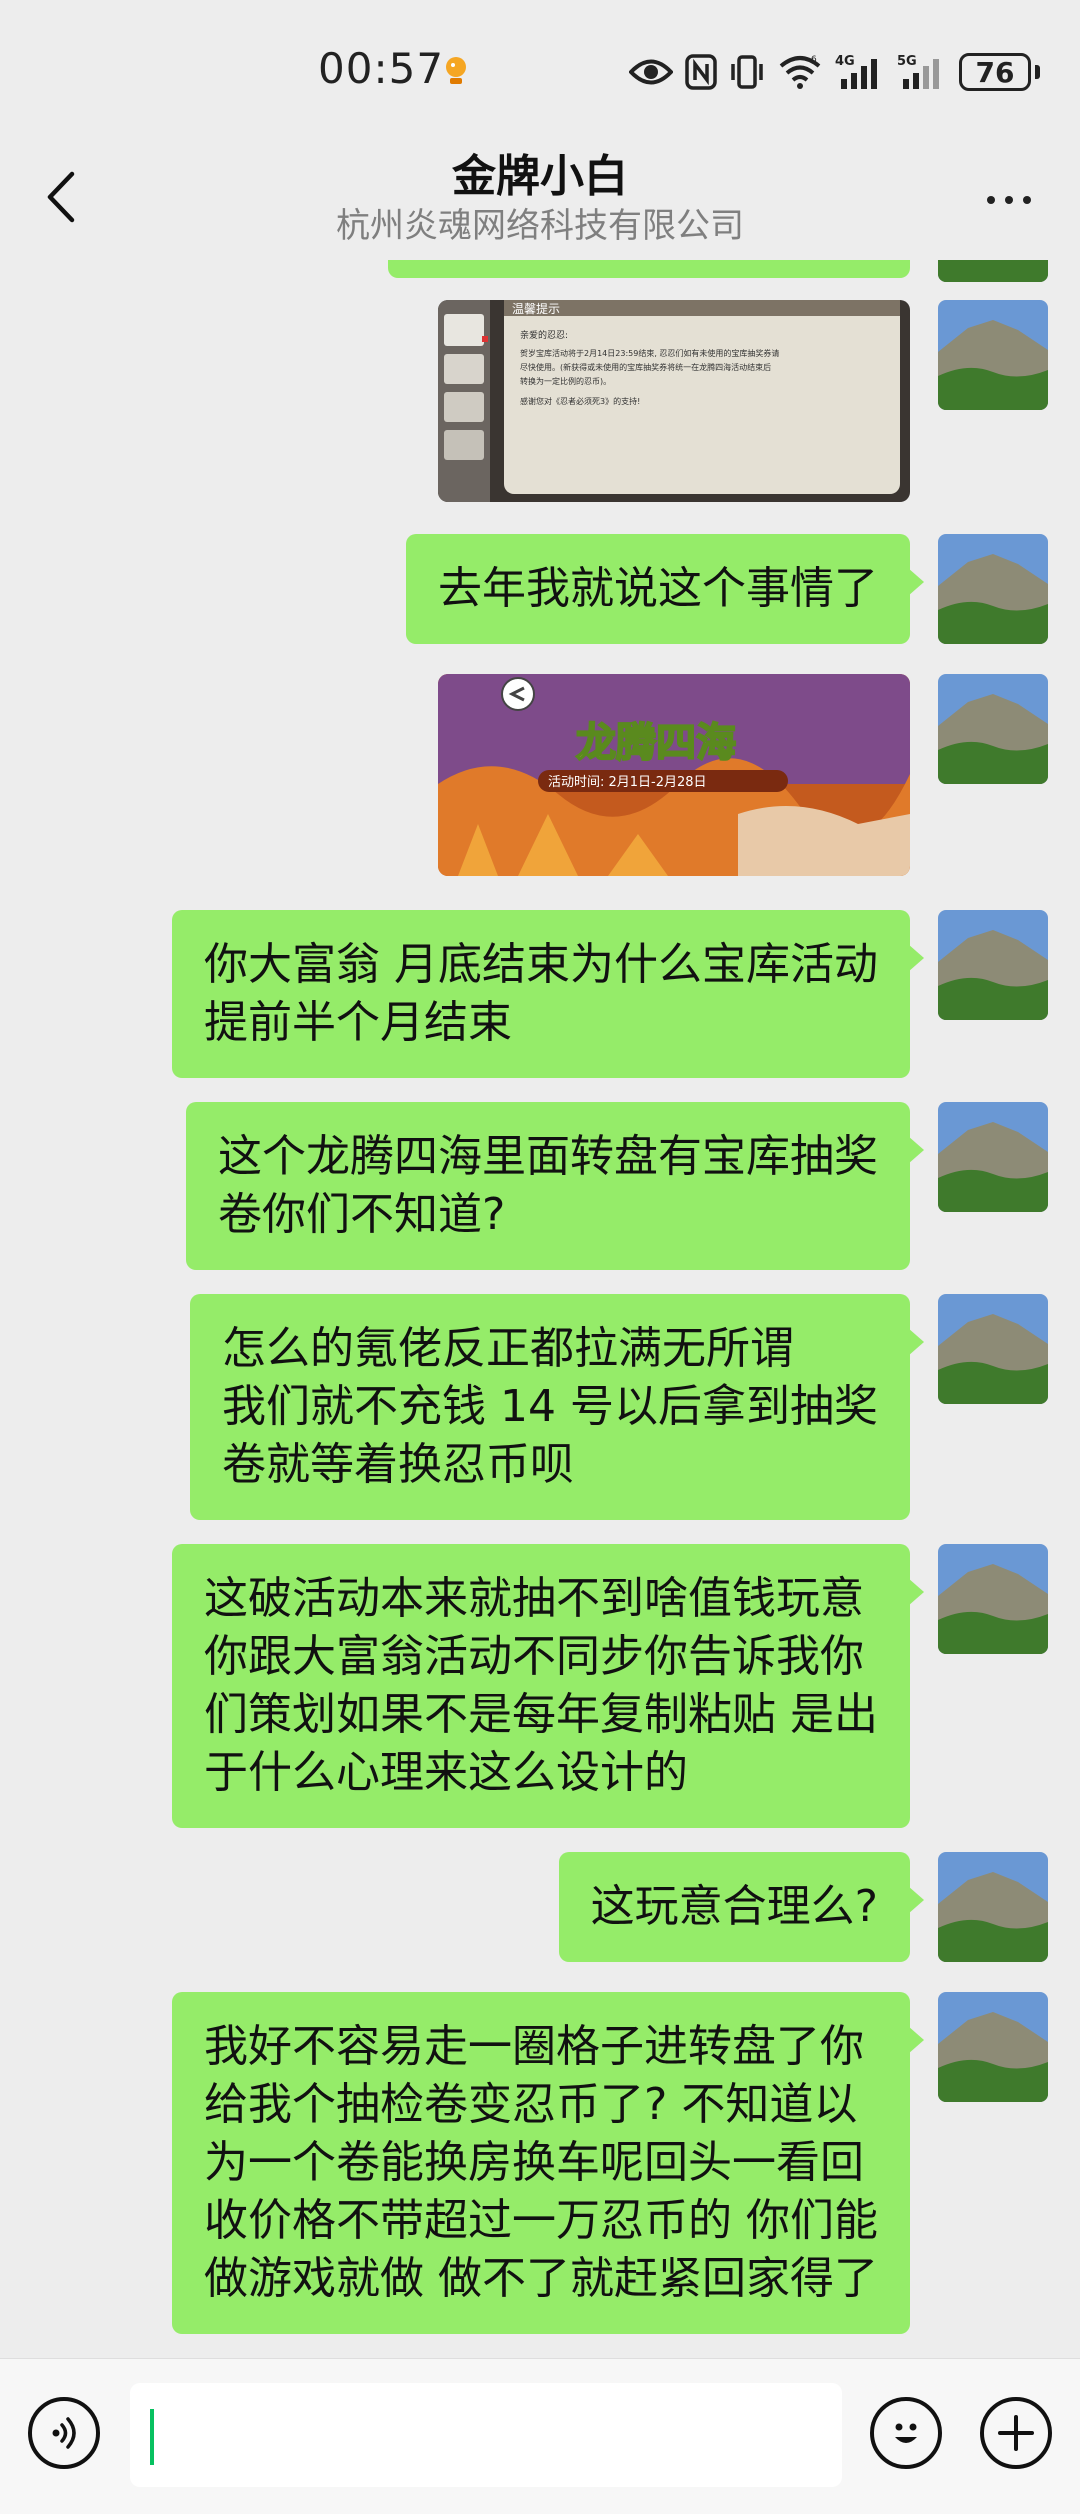  What do you see at coordinates (814, 60) in the screenshot?
I see `svg-text: 6` at bounding box center [814, 60].